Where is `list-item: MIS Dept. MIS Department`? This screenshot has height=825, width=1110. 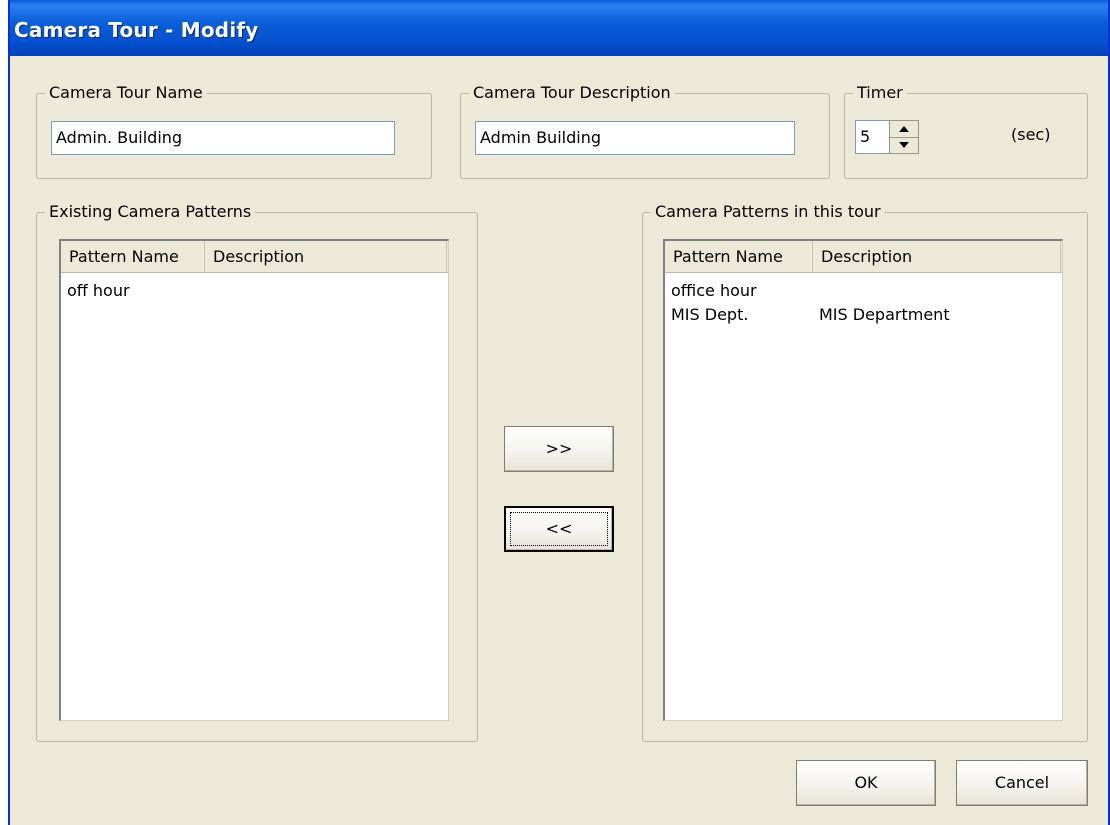
list-item: MIS Dept. MIS Department is located at coordinates (866, 315).